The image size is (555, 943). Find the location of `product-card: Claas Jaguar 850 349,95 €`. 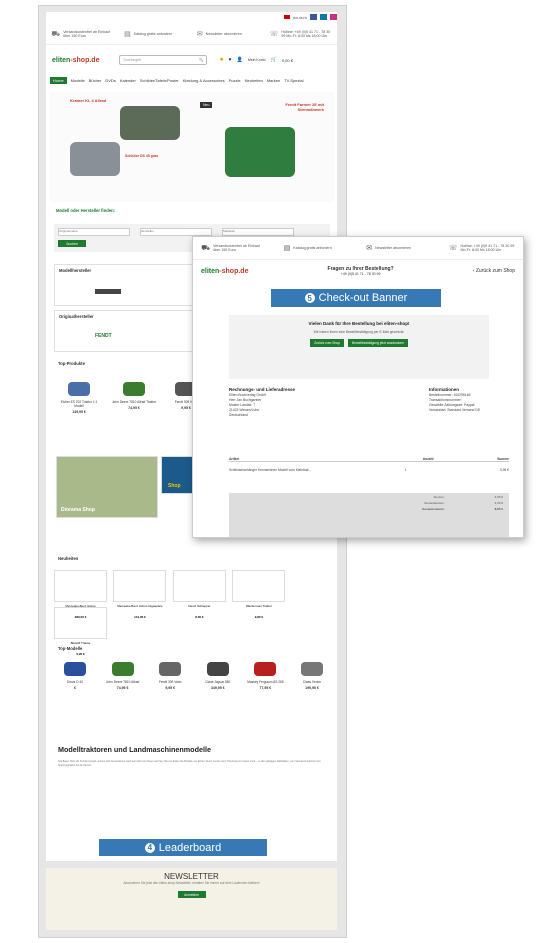

product-card: Claas Jaguar 850 349,95 € is located at coordinates (218, 674).